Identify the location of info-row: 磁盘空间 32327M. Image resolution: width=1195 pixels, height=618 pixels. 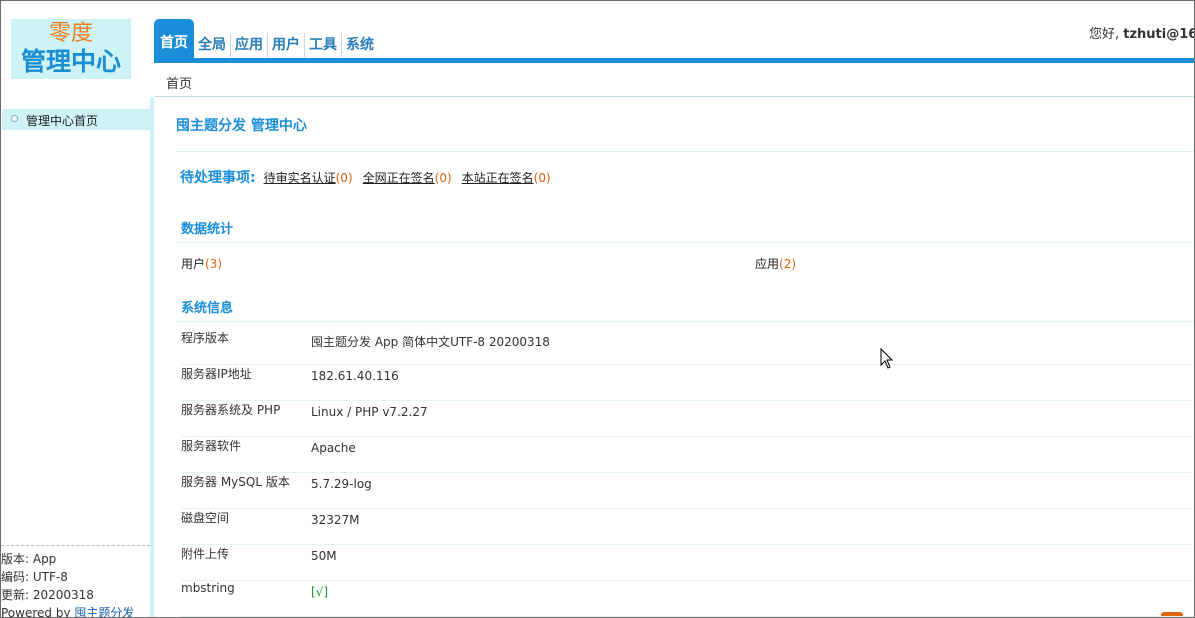
(687, 527).